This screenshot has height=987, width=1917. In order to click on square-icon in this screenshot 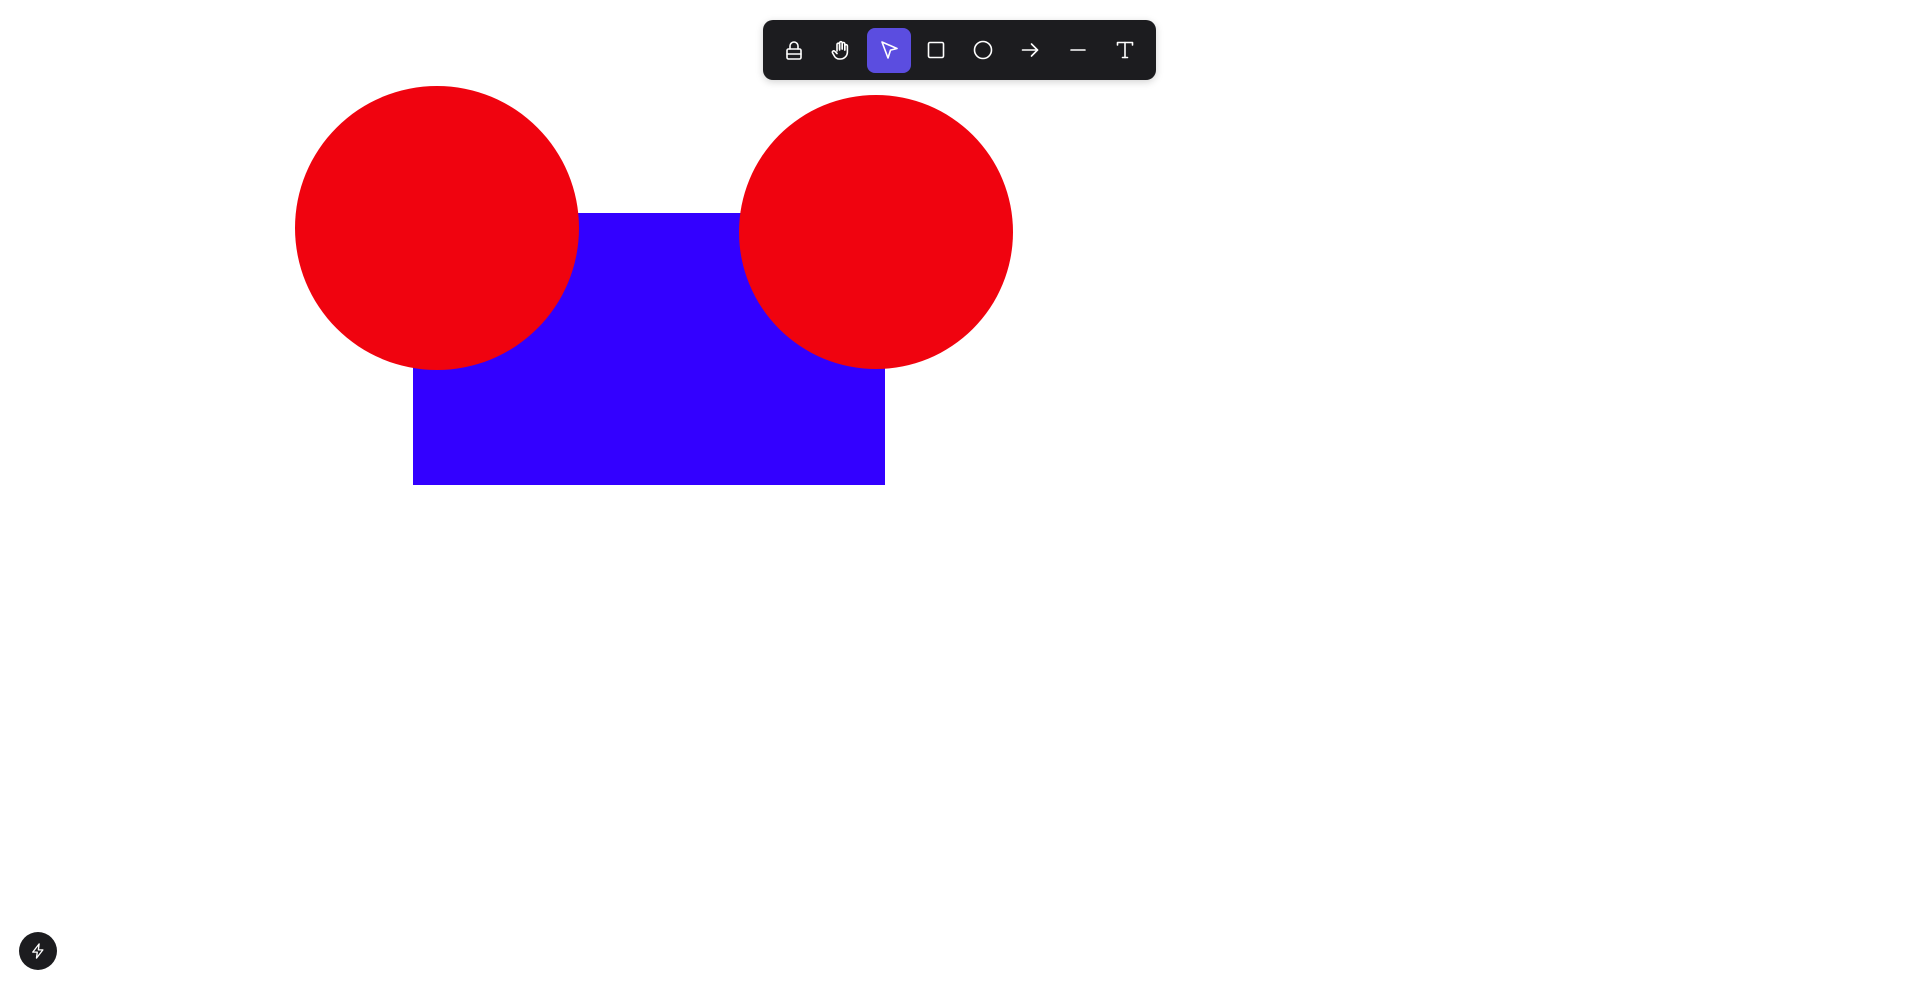, I will do `click(936, 50)`.